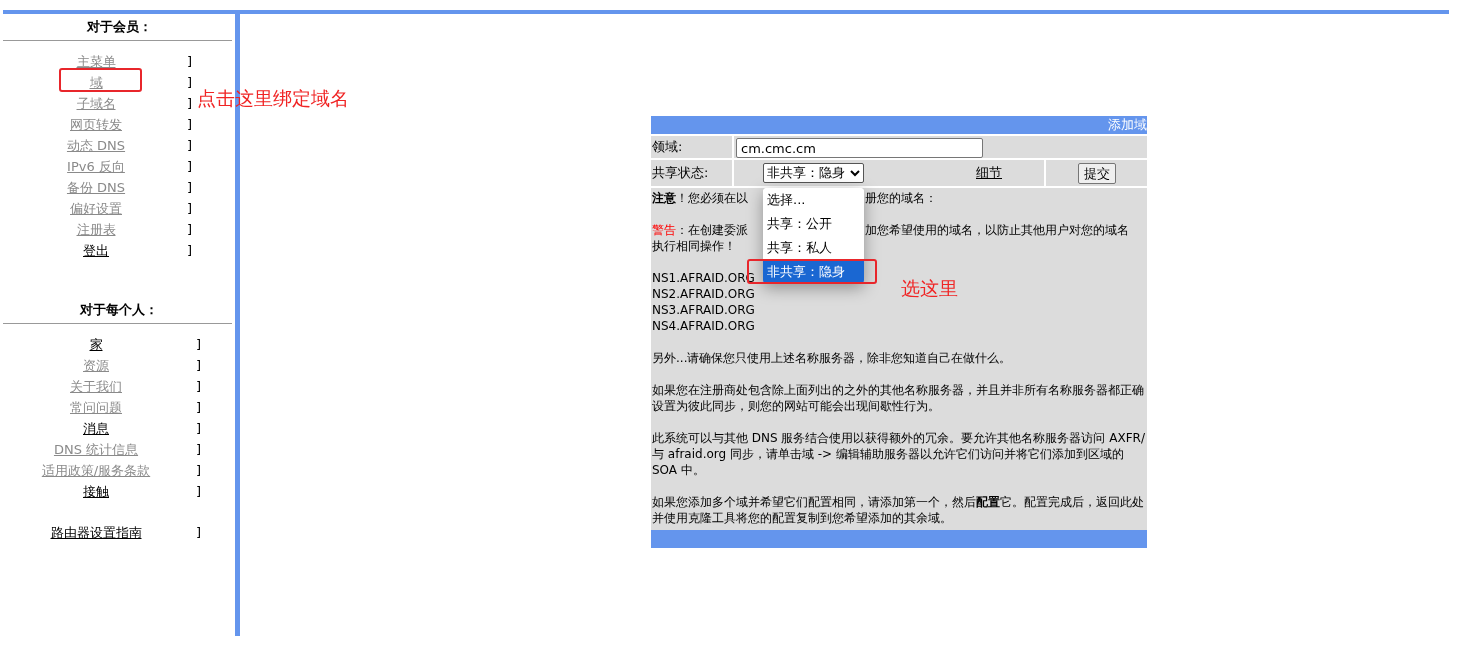 The width and height of the screenshot is (1468, 646). What do you see at coordinates (898, 510) in the screenshot?
I see `info-paragraph: 如果您添加多个域并希望它们配置相同，请添加第一个，然后配置它。配置完成后，返回此处并使用克隆工具将您的配置复制到您希望添加的其余域。` at bounding box center [898, 510].